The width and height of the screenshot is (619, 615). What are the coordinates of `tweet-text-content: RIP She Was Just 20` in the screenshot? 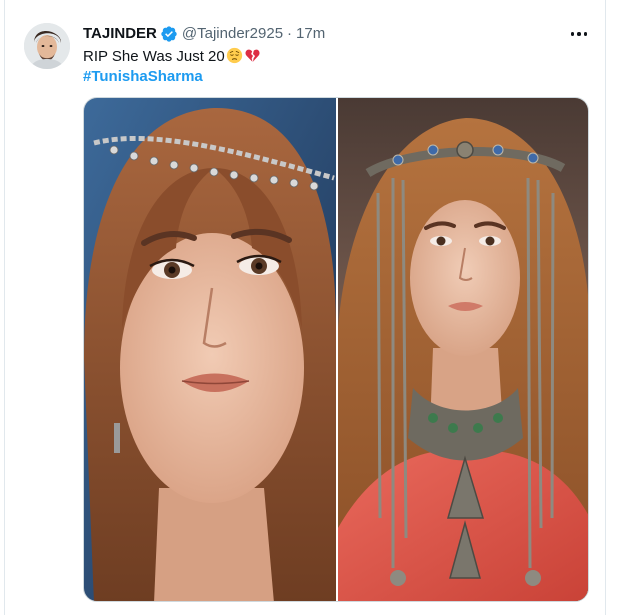 It's located at (154, 56).